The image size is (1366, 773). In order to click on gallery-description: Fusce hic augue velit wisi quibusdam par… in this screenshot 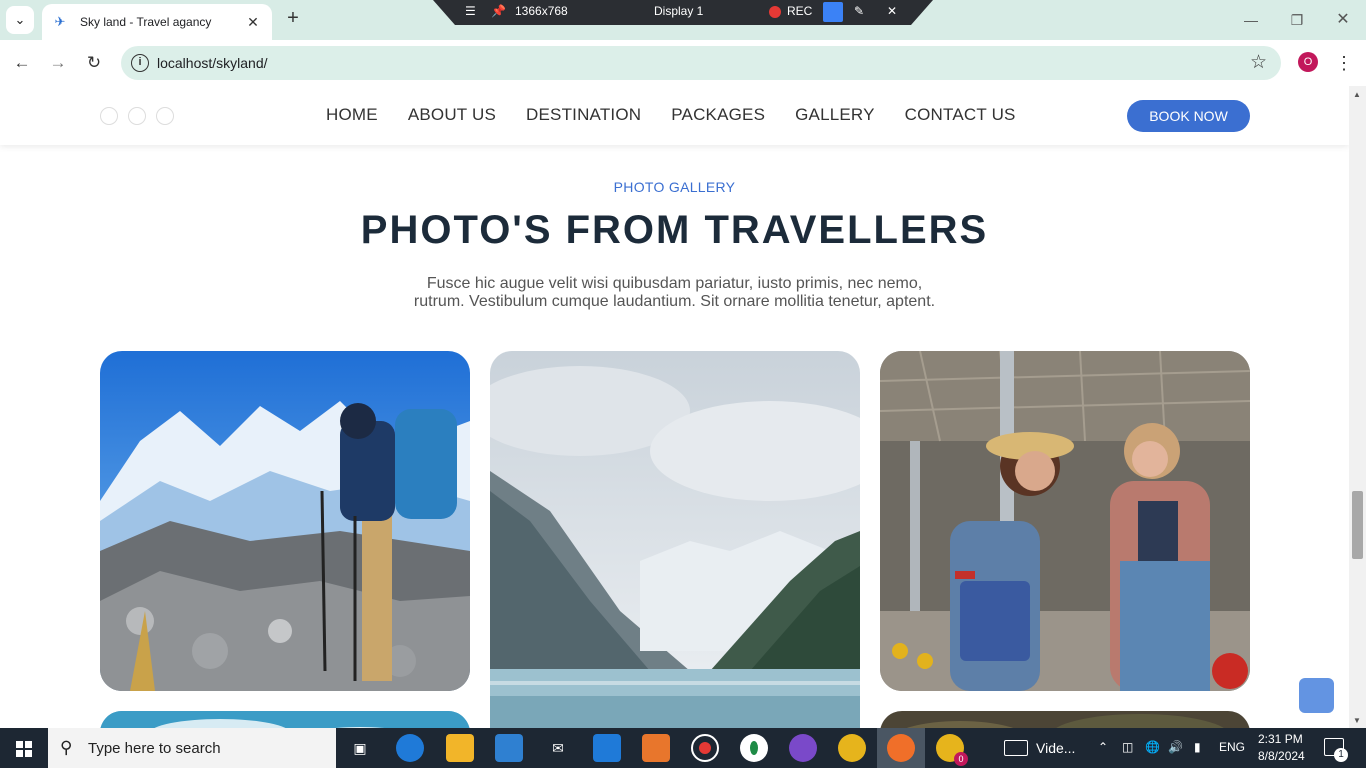, I will do `click(674, 293)`.